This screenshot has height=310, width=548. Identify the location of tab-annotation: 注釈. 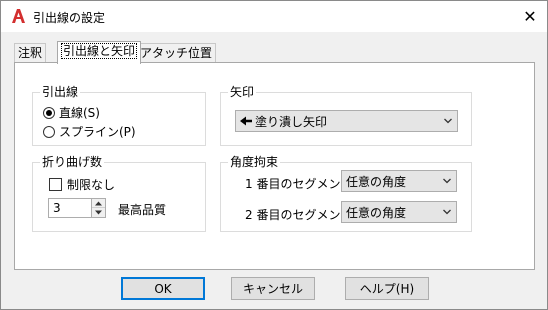
(30, 53).